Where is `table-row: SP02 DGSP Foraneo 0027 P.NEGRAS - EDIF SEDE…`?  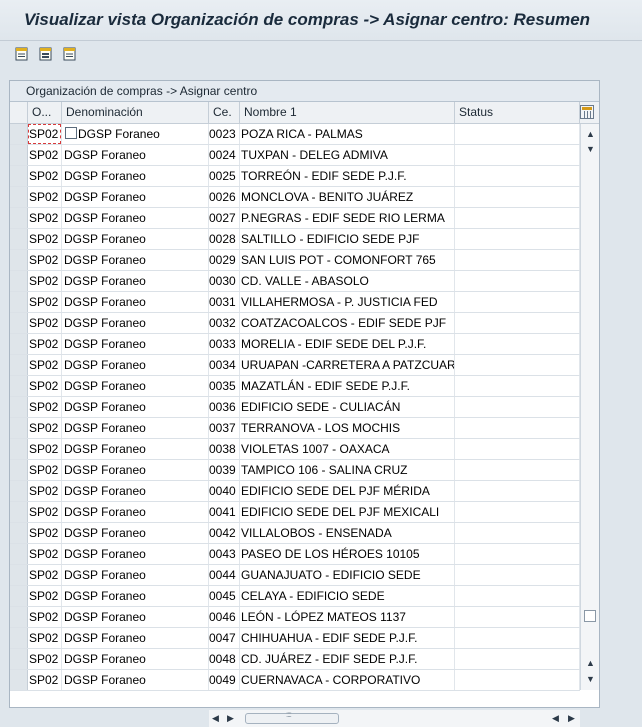 table-row: SP02 DGSP Foraneo 0027 P.NEGRAS - EDIF SEDE… is located at coordinates (295, 218).